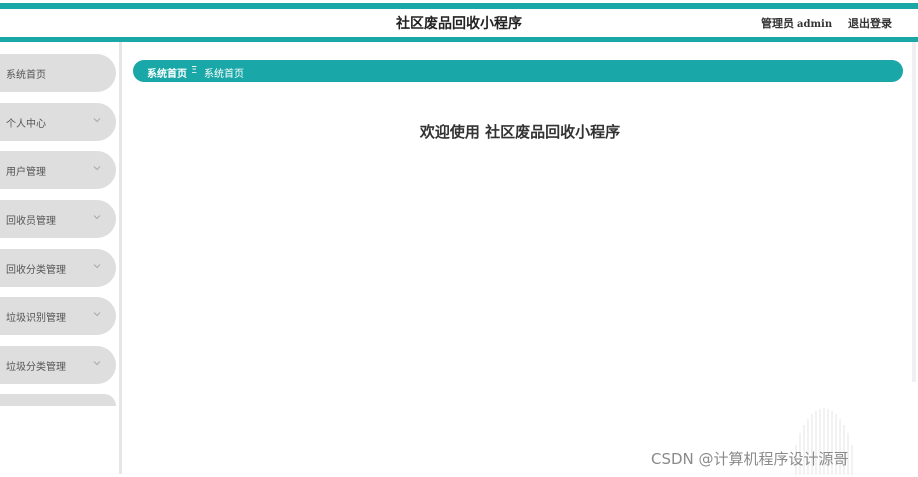 This screenshot has height=477, width=918. Describe the element at coordinates (26, 75) in the screenshot. I see `sidebar-item-label: 系统首页` at that location.